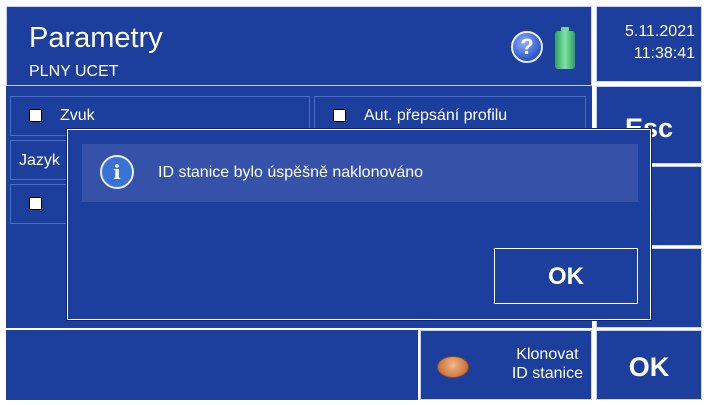 Image resolution: width=706 pixels, height=405 pixels. Describe the element at coordinates (74, 71) in the screenshot. I see `account-subtitle: PLNY UCET` at that location.